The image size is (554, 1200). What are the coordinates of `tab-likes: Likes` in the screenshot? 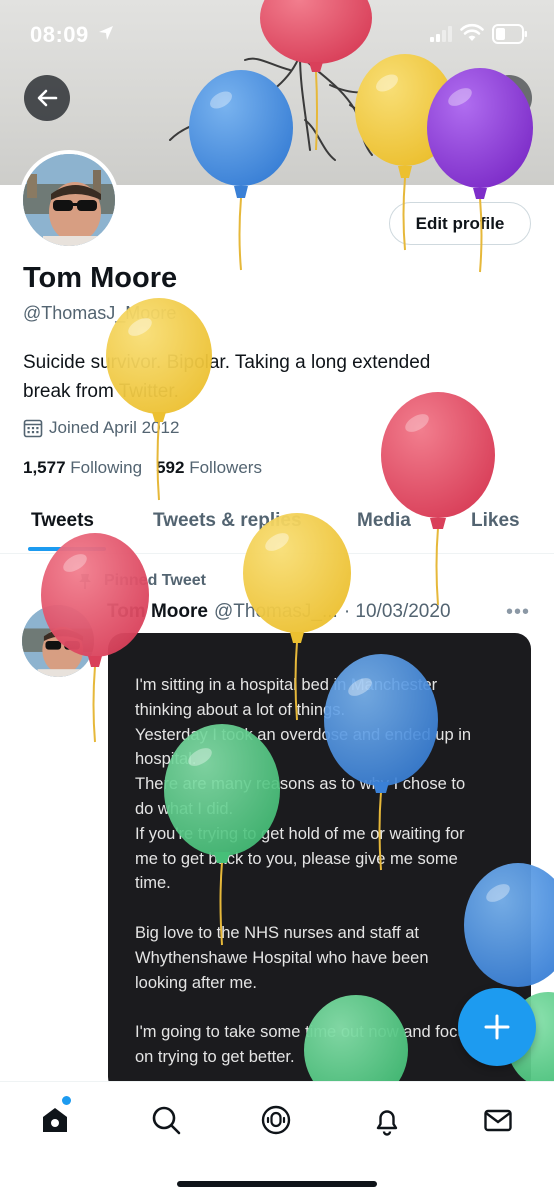 It's located at (495, 521).